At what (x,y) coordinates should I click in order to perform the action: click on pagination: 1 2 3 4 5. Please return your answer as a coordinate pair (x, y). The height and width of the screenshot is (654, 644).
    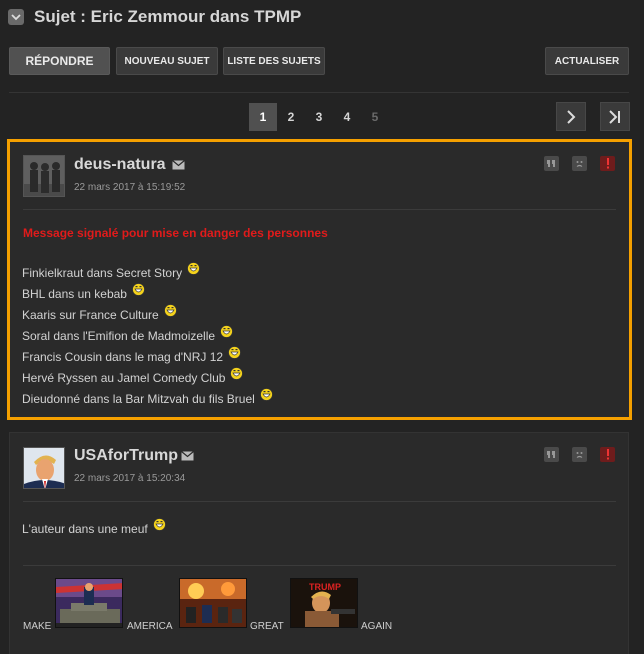
    Looking at the image, I should click on (319, 117).